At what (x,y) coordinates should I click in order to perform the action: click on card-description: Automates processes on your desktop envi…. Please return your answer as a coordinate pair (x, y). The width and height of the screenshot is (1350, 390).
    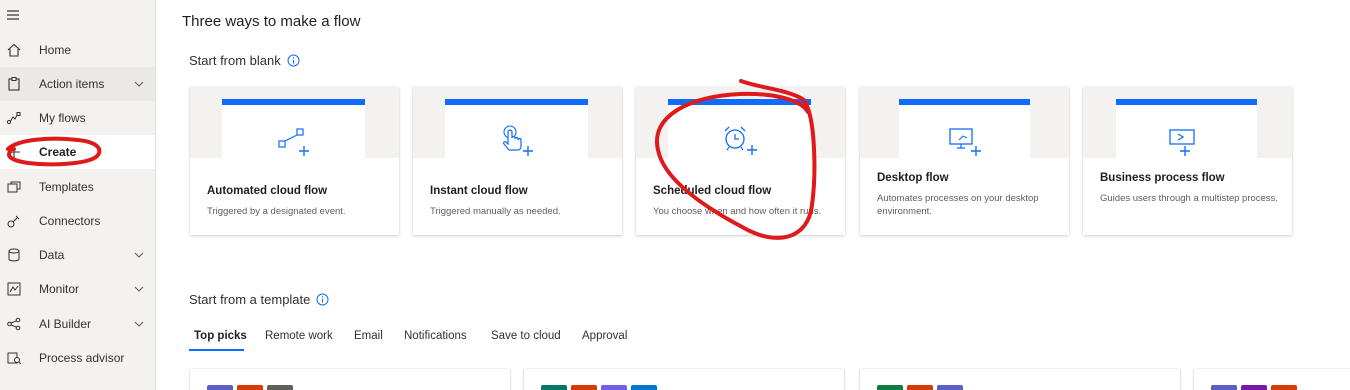
    Looking at the image, I should click on (958, 205).